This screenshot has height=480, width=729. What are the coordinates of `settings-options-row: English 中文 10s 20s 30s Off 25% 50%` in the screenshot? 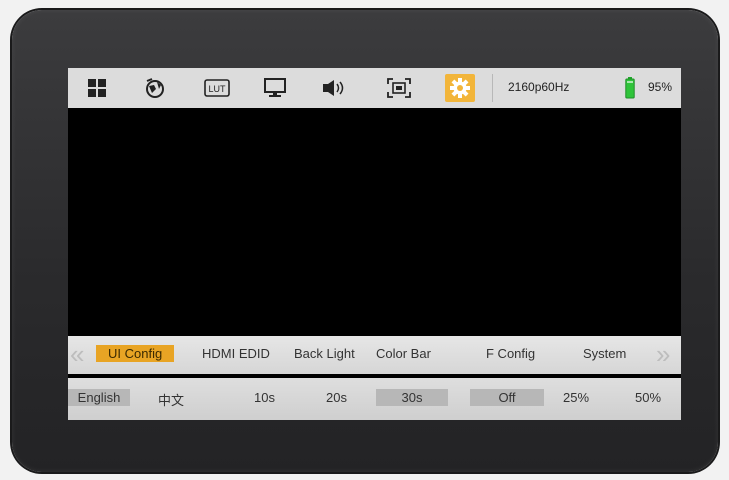 It's located at (374, 399).